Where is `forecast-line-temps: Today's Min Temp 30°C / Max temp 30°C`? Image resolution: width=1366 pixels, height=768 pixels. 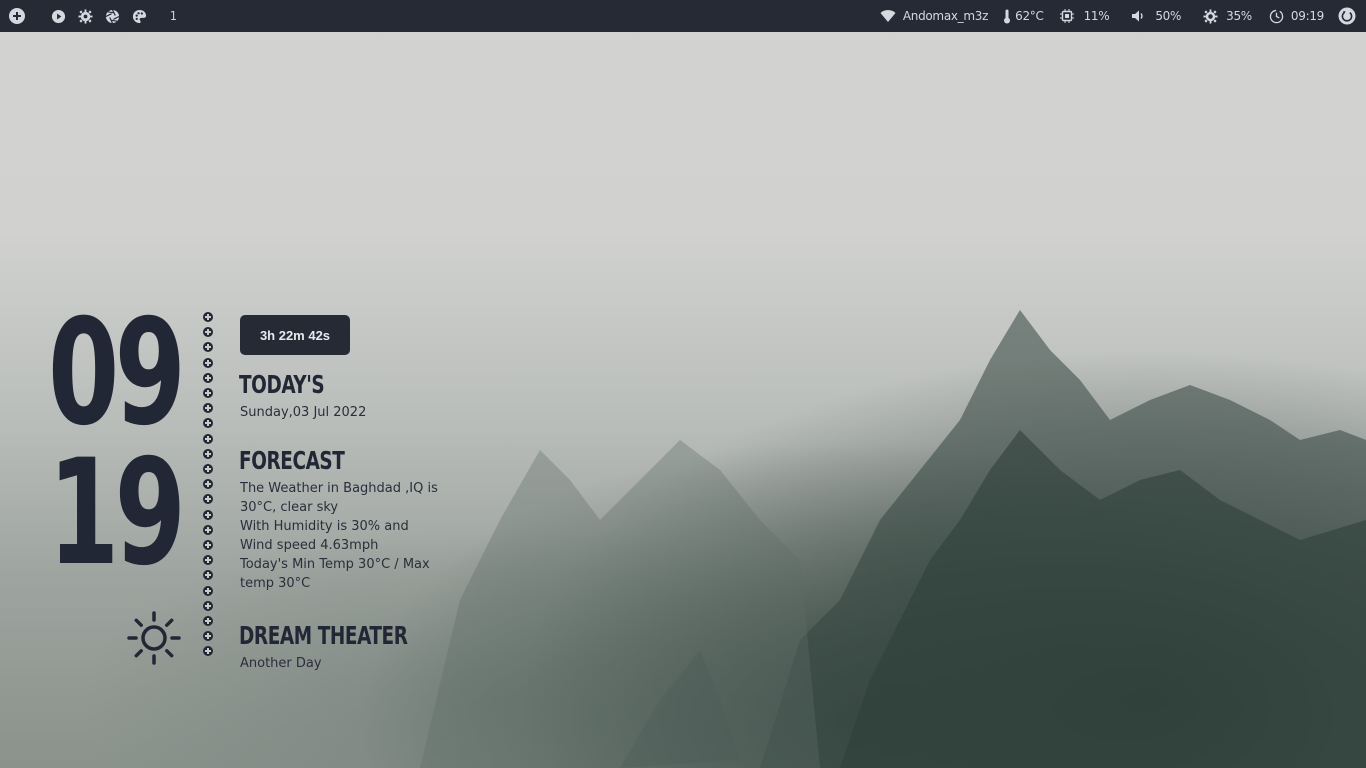 forecast-line-temps: Today's Min Temp 30°C / Max temp 30°C is located at coordinates (335, 574).